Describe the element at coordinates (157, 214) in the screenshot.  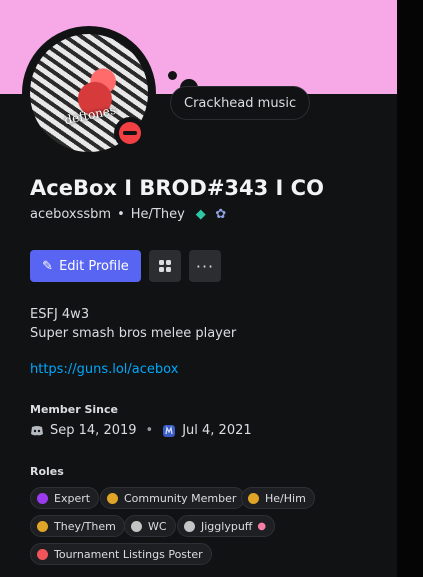
I see `pronouns: He/They` at that location.